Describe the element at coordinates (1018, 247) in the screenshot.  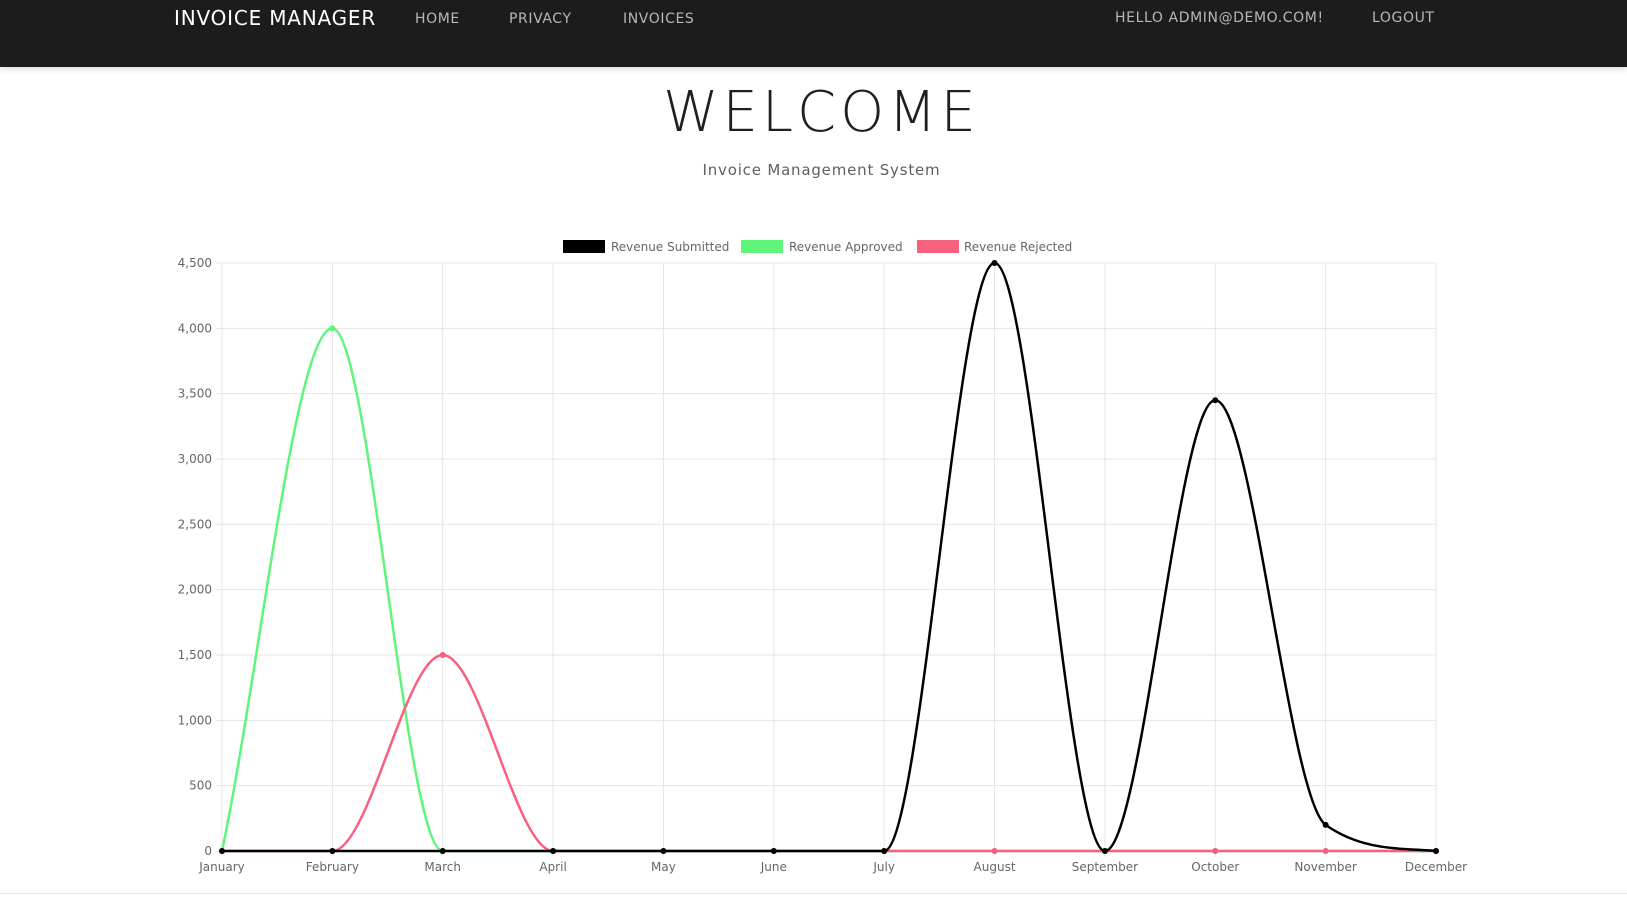
I see `legend-label: Revenue Rejected` at that location.